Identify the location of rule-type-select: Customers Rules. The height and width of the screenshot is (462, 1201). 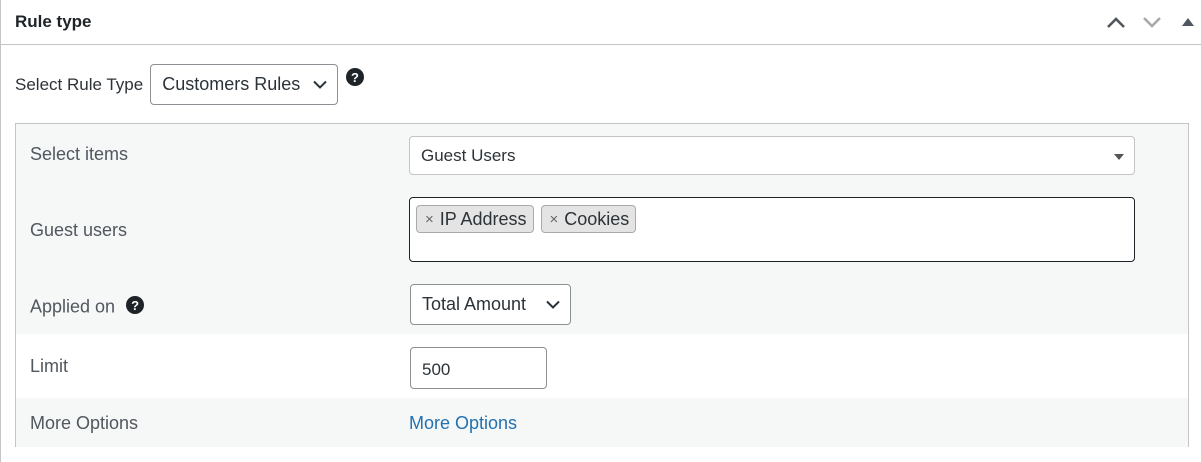
(244, 84).